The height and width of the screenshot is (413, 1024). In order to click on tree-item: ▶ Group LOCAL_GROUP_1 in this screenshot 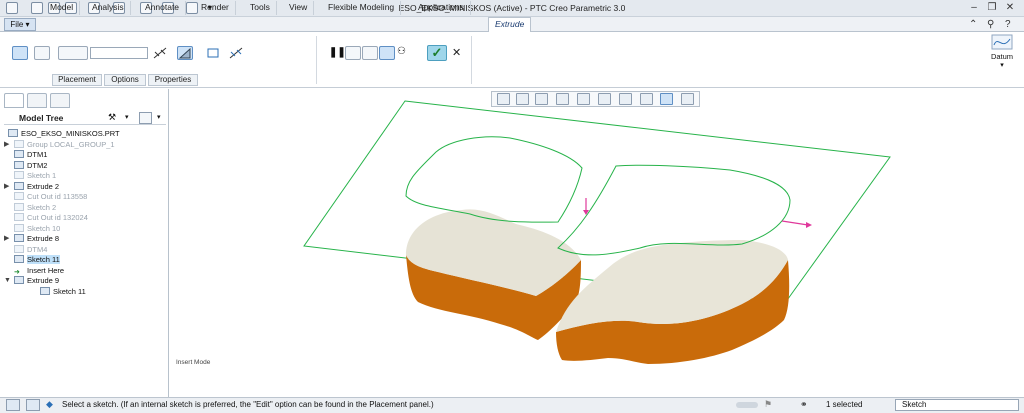, I will do `click(85, 145)`.